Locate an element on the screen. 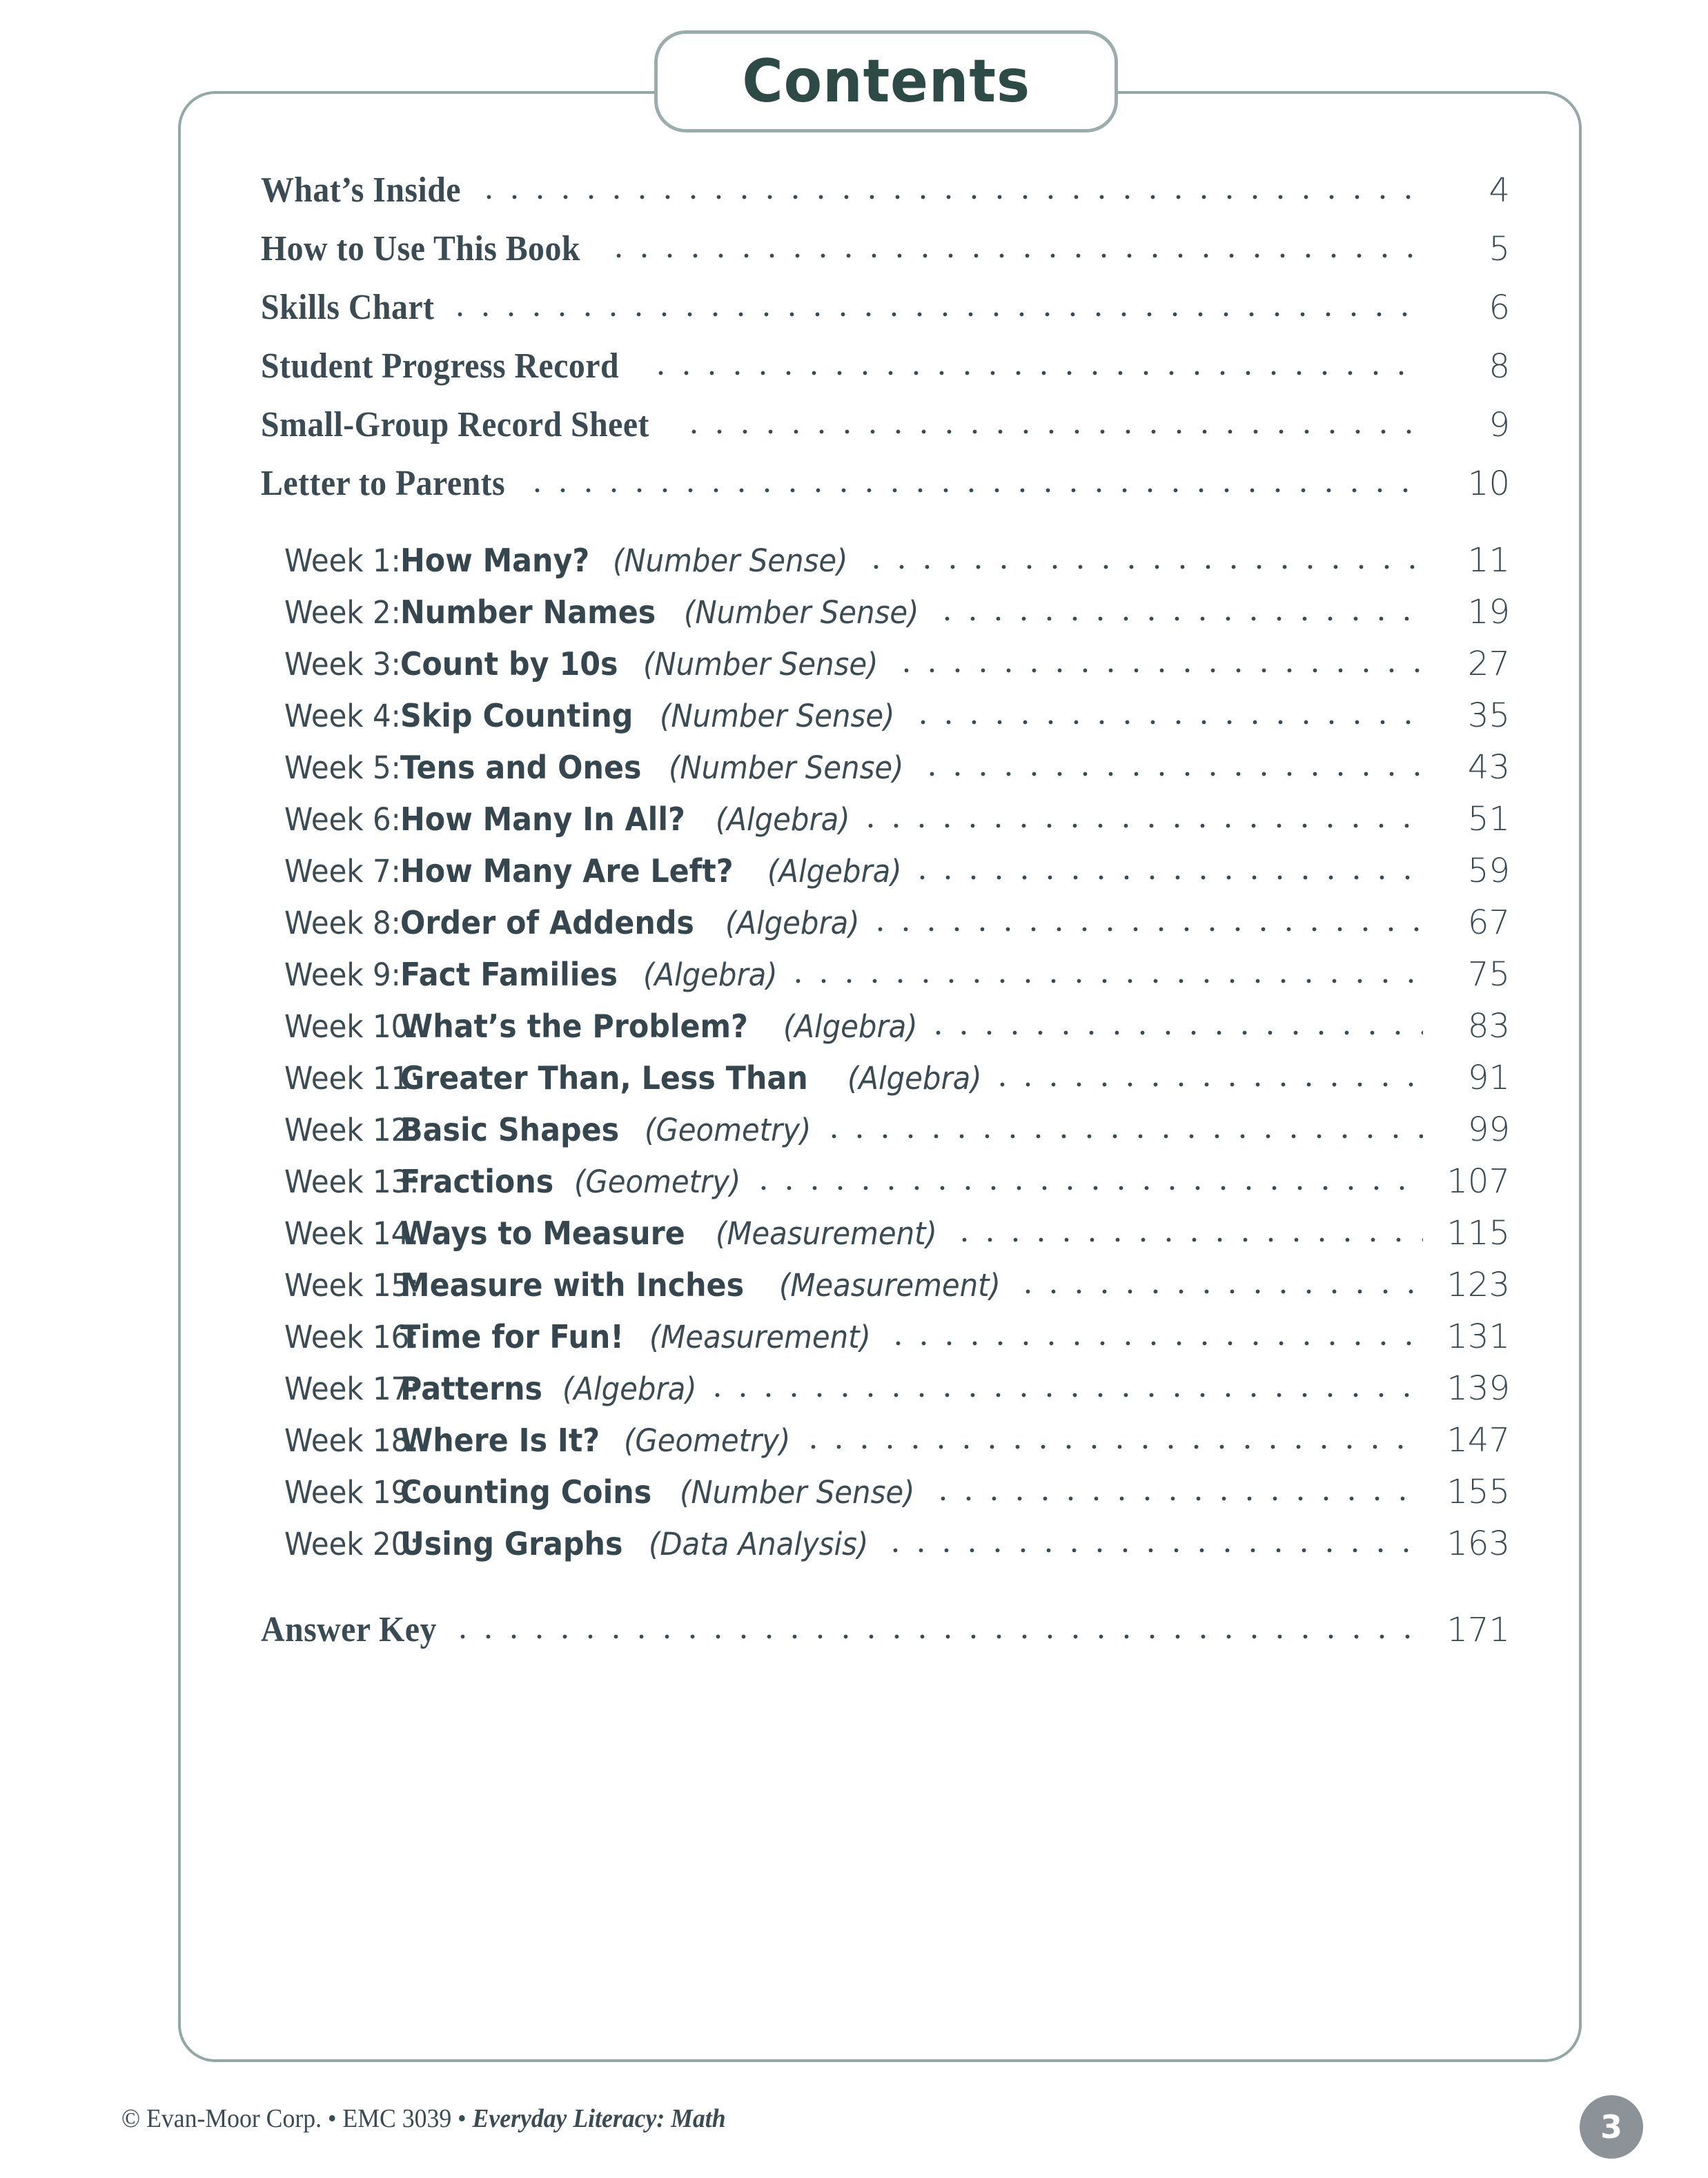  page-number-badge: 3 is located at coordinates (1611, 2127).